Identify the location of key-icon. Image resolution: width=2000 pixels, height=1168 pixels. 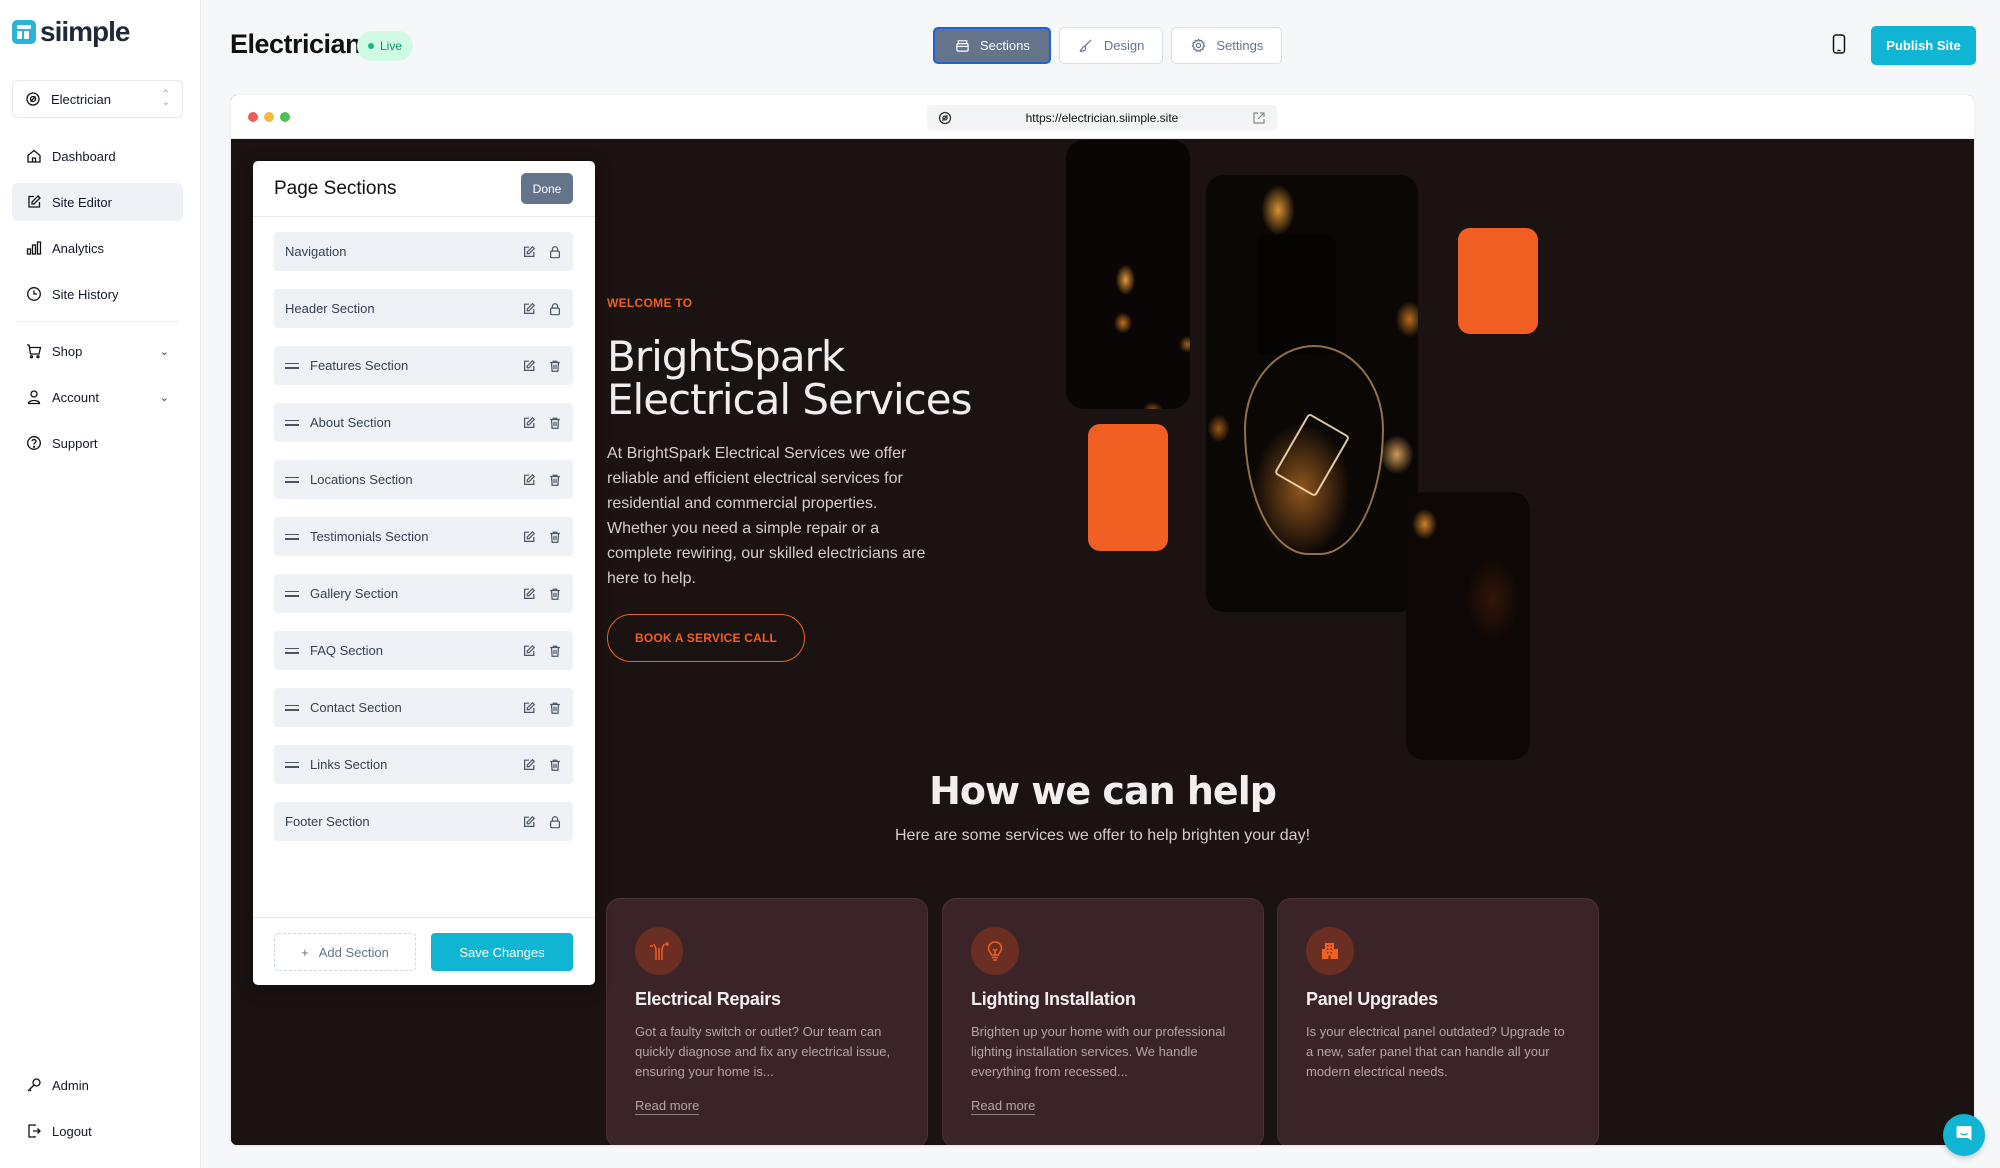
(34, 1085).